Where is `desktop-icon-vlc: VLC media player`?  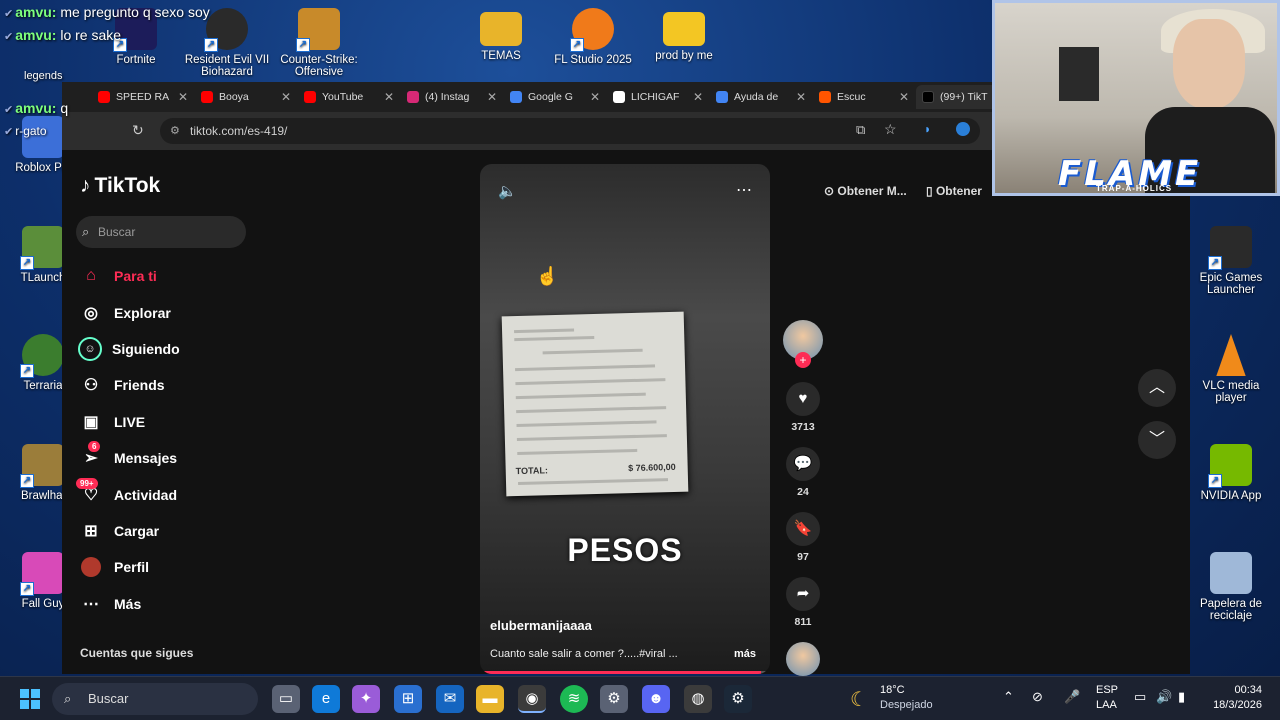 desktop-icon-vlc: VLC media player is located at coordinates (1231, 369).